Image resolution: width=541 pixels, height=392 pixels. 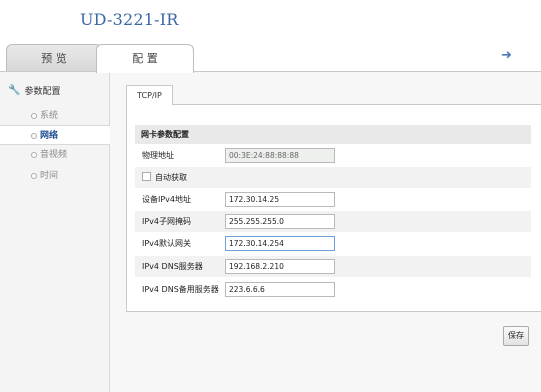 I want to click on mask-row: IPv4子网掩码 255.255.255.0, so click(x=333, y=221).